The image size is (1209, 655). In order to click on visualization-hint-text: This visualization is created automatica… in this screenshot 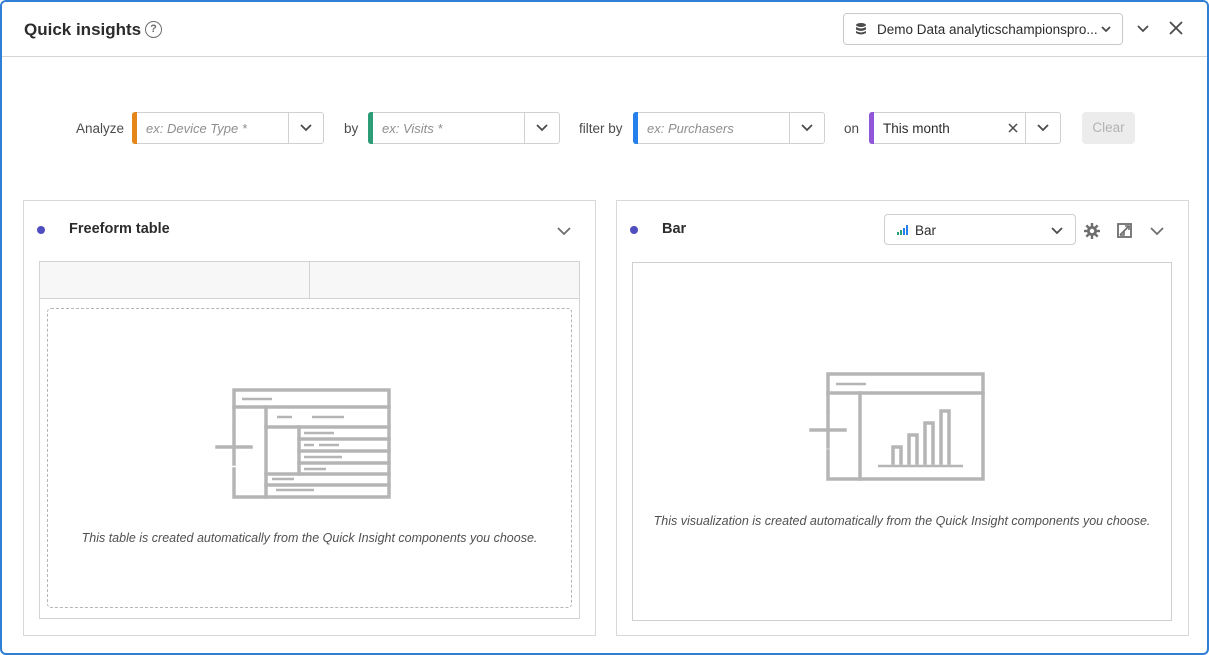, I will do `click(902, 521)`.